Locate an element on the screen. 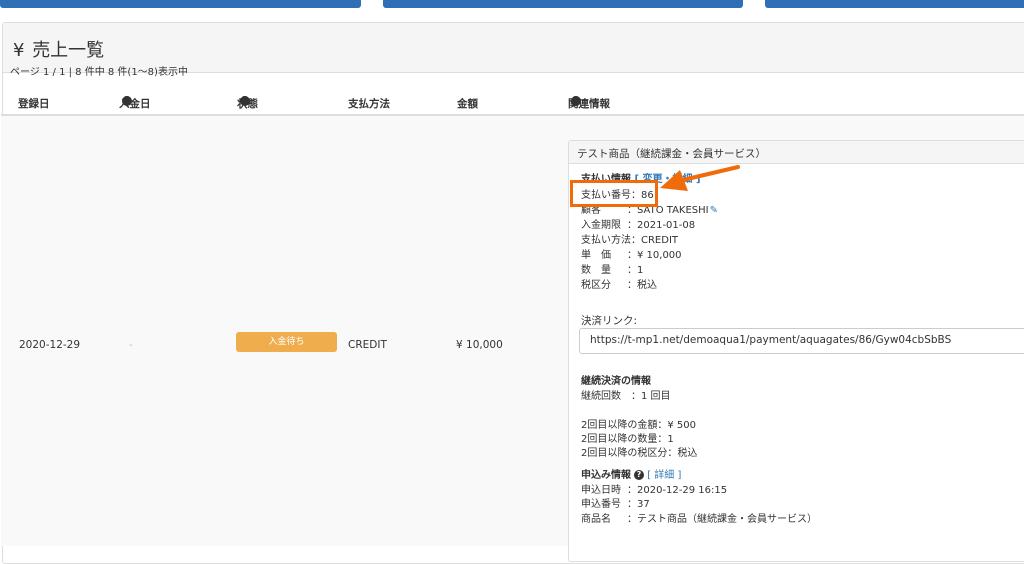  annotation-arrow-icon is located at coordinates (700, 178).